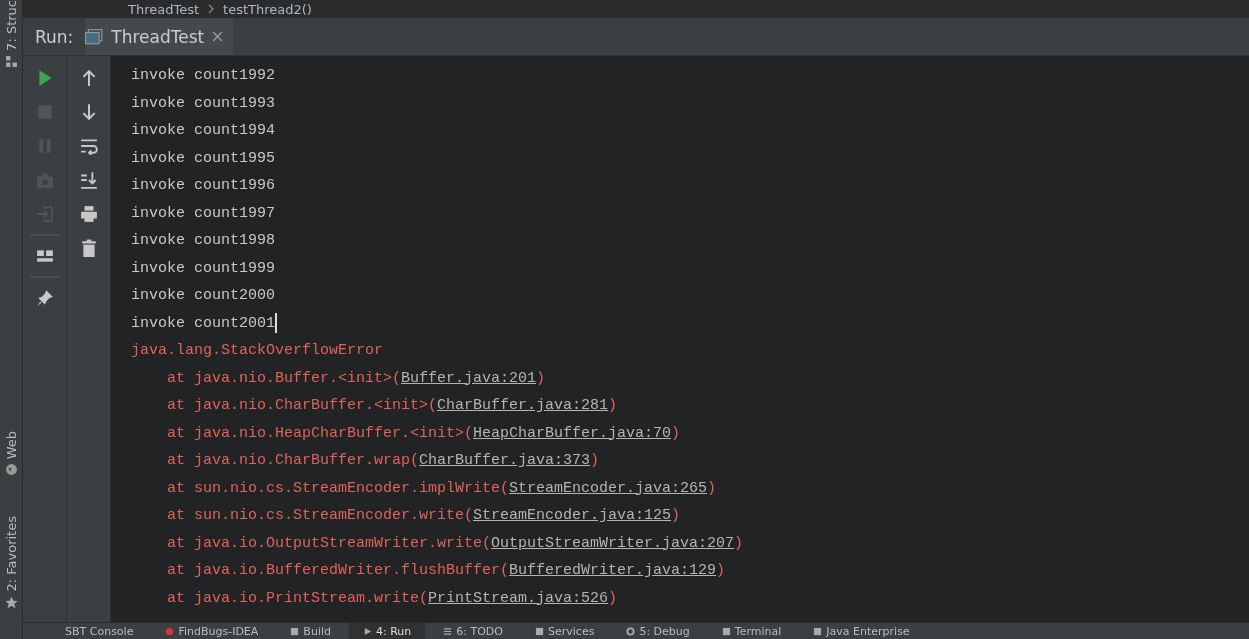 This screenshot has height=639, width=1249. I want to click on tool-window-tab: 4: Run, so click(387, 631).